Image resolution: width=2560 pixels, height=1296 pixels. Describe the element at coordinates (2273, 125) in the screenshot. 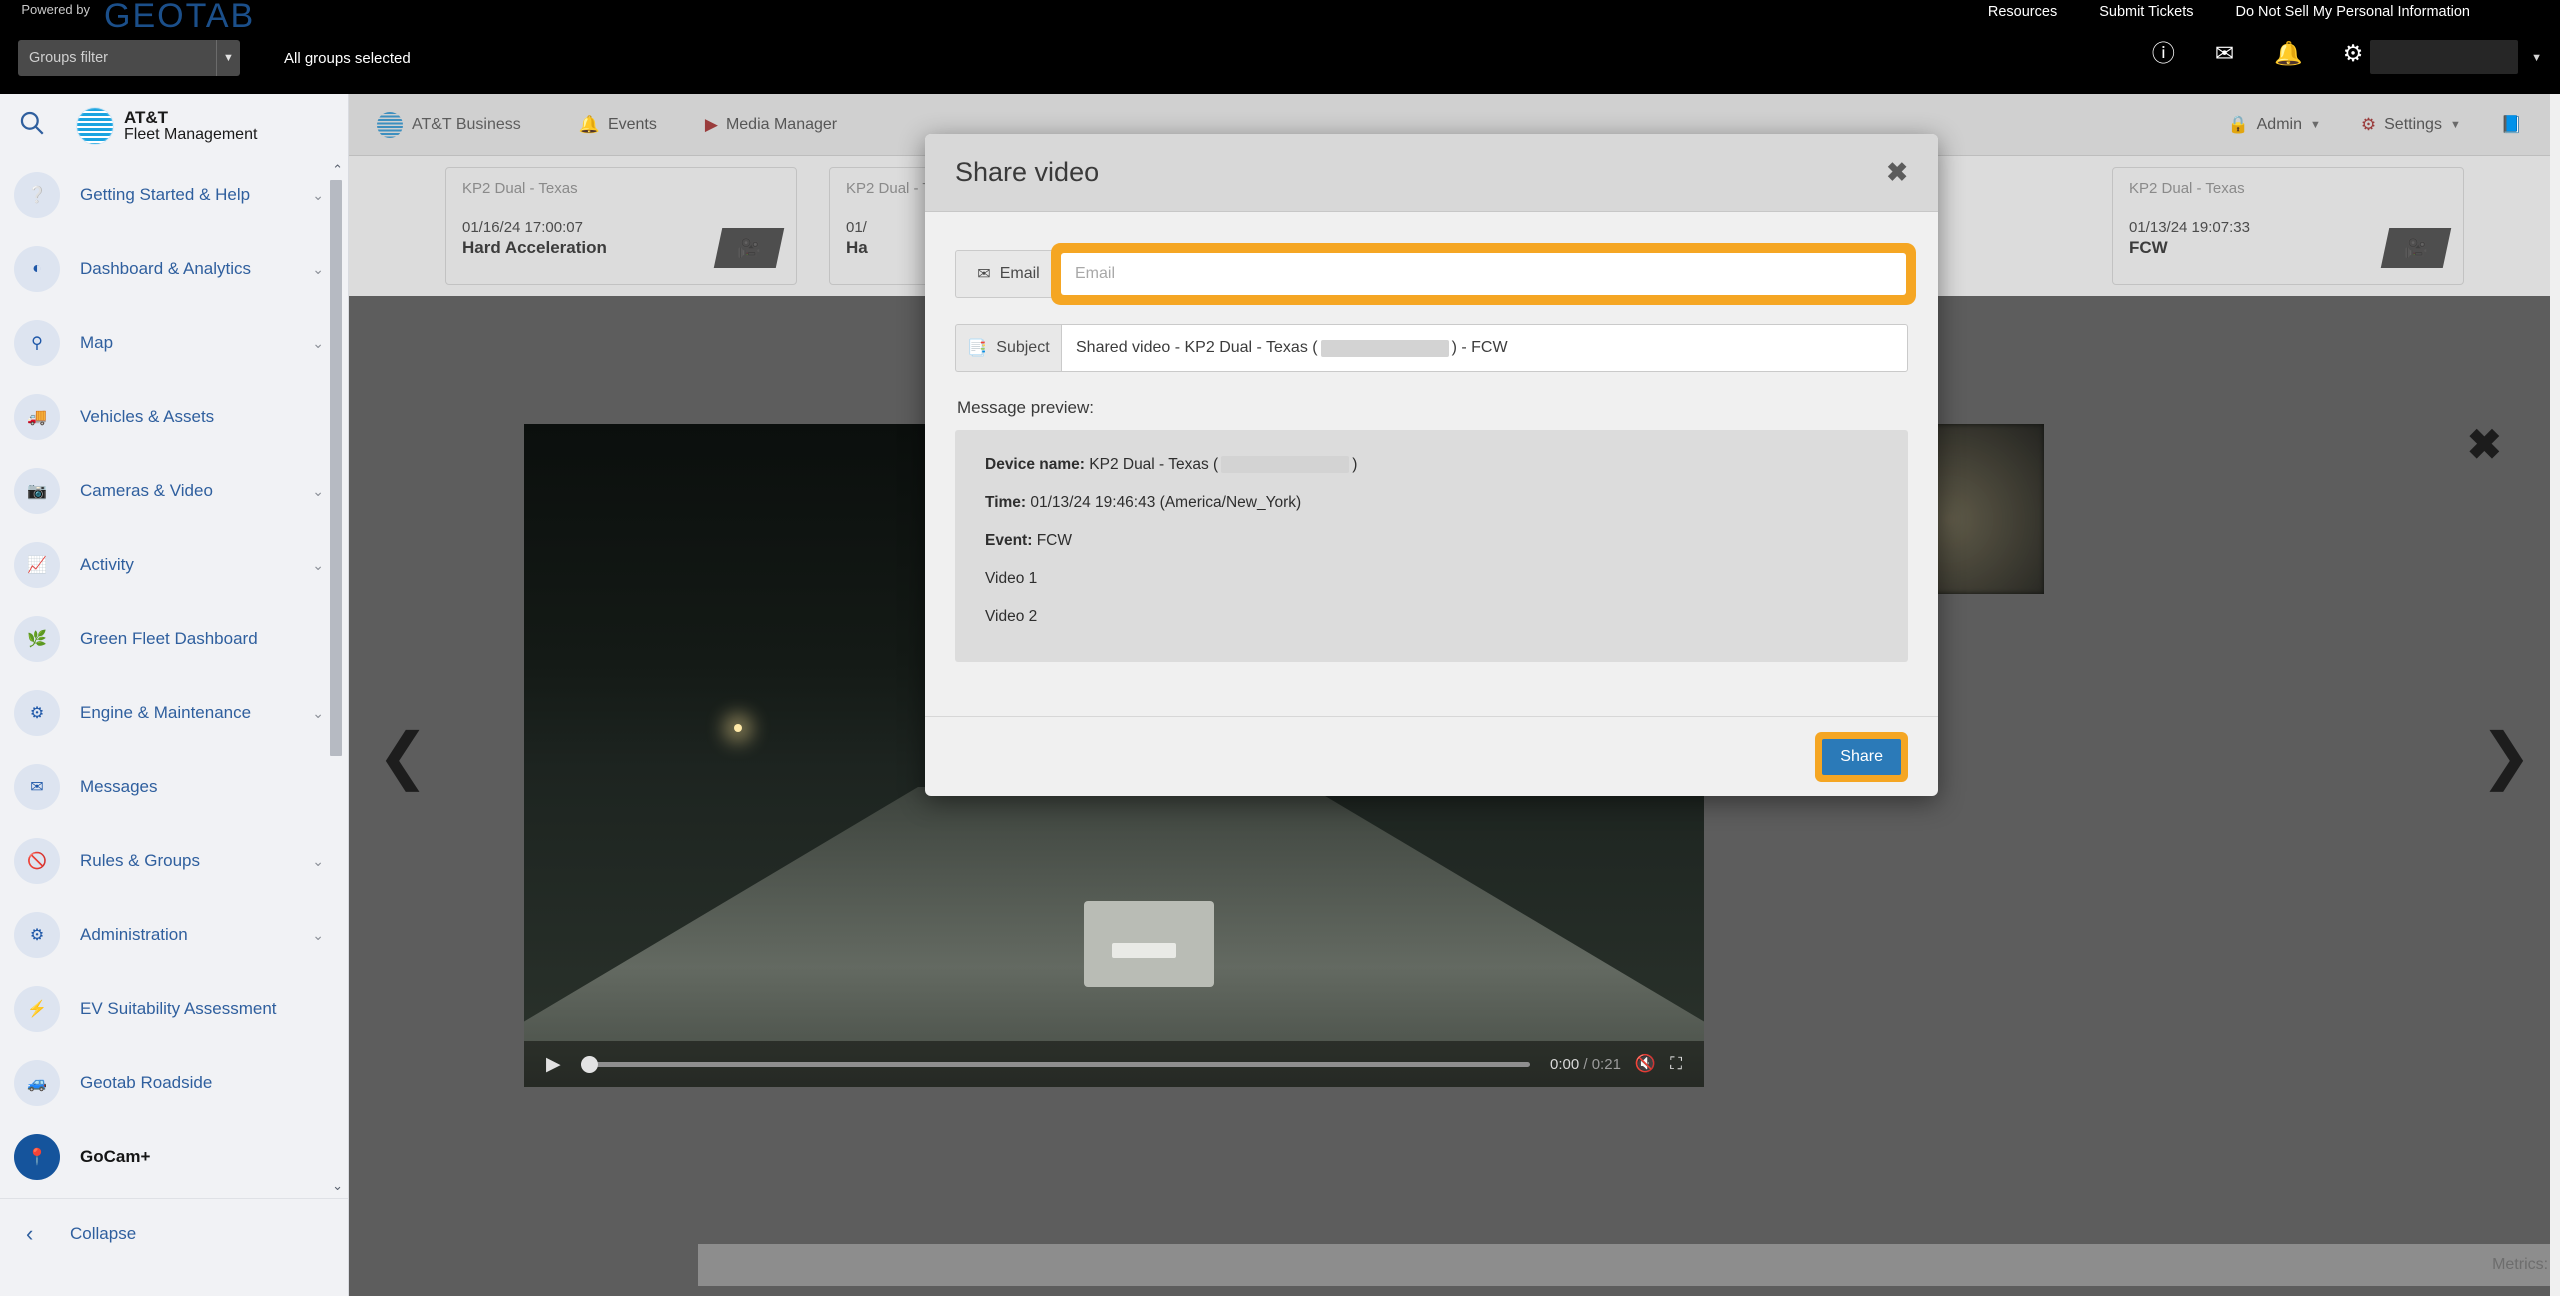

I see `nav-item-admin: 🔒 Admin ▼` at that location.